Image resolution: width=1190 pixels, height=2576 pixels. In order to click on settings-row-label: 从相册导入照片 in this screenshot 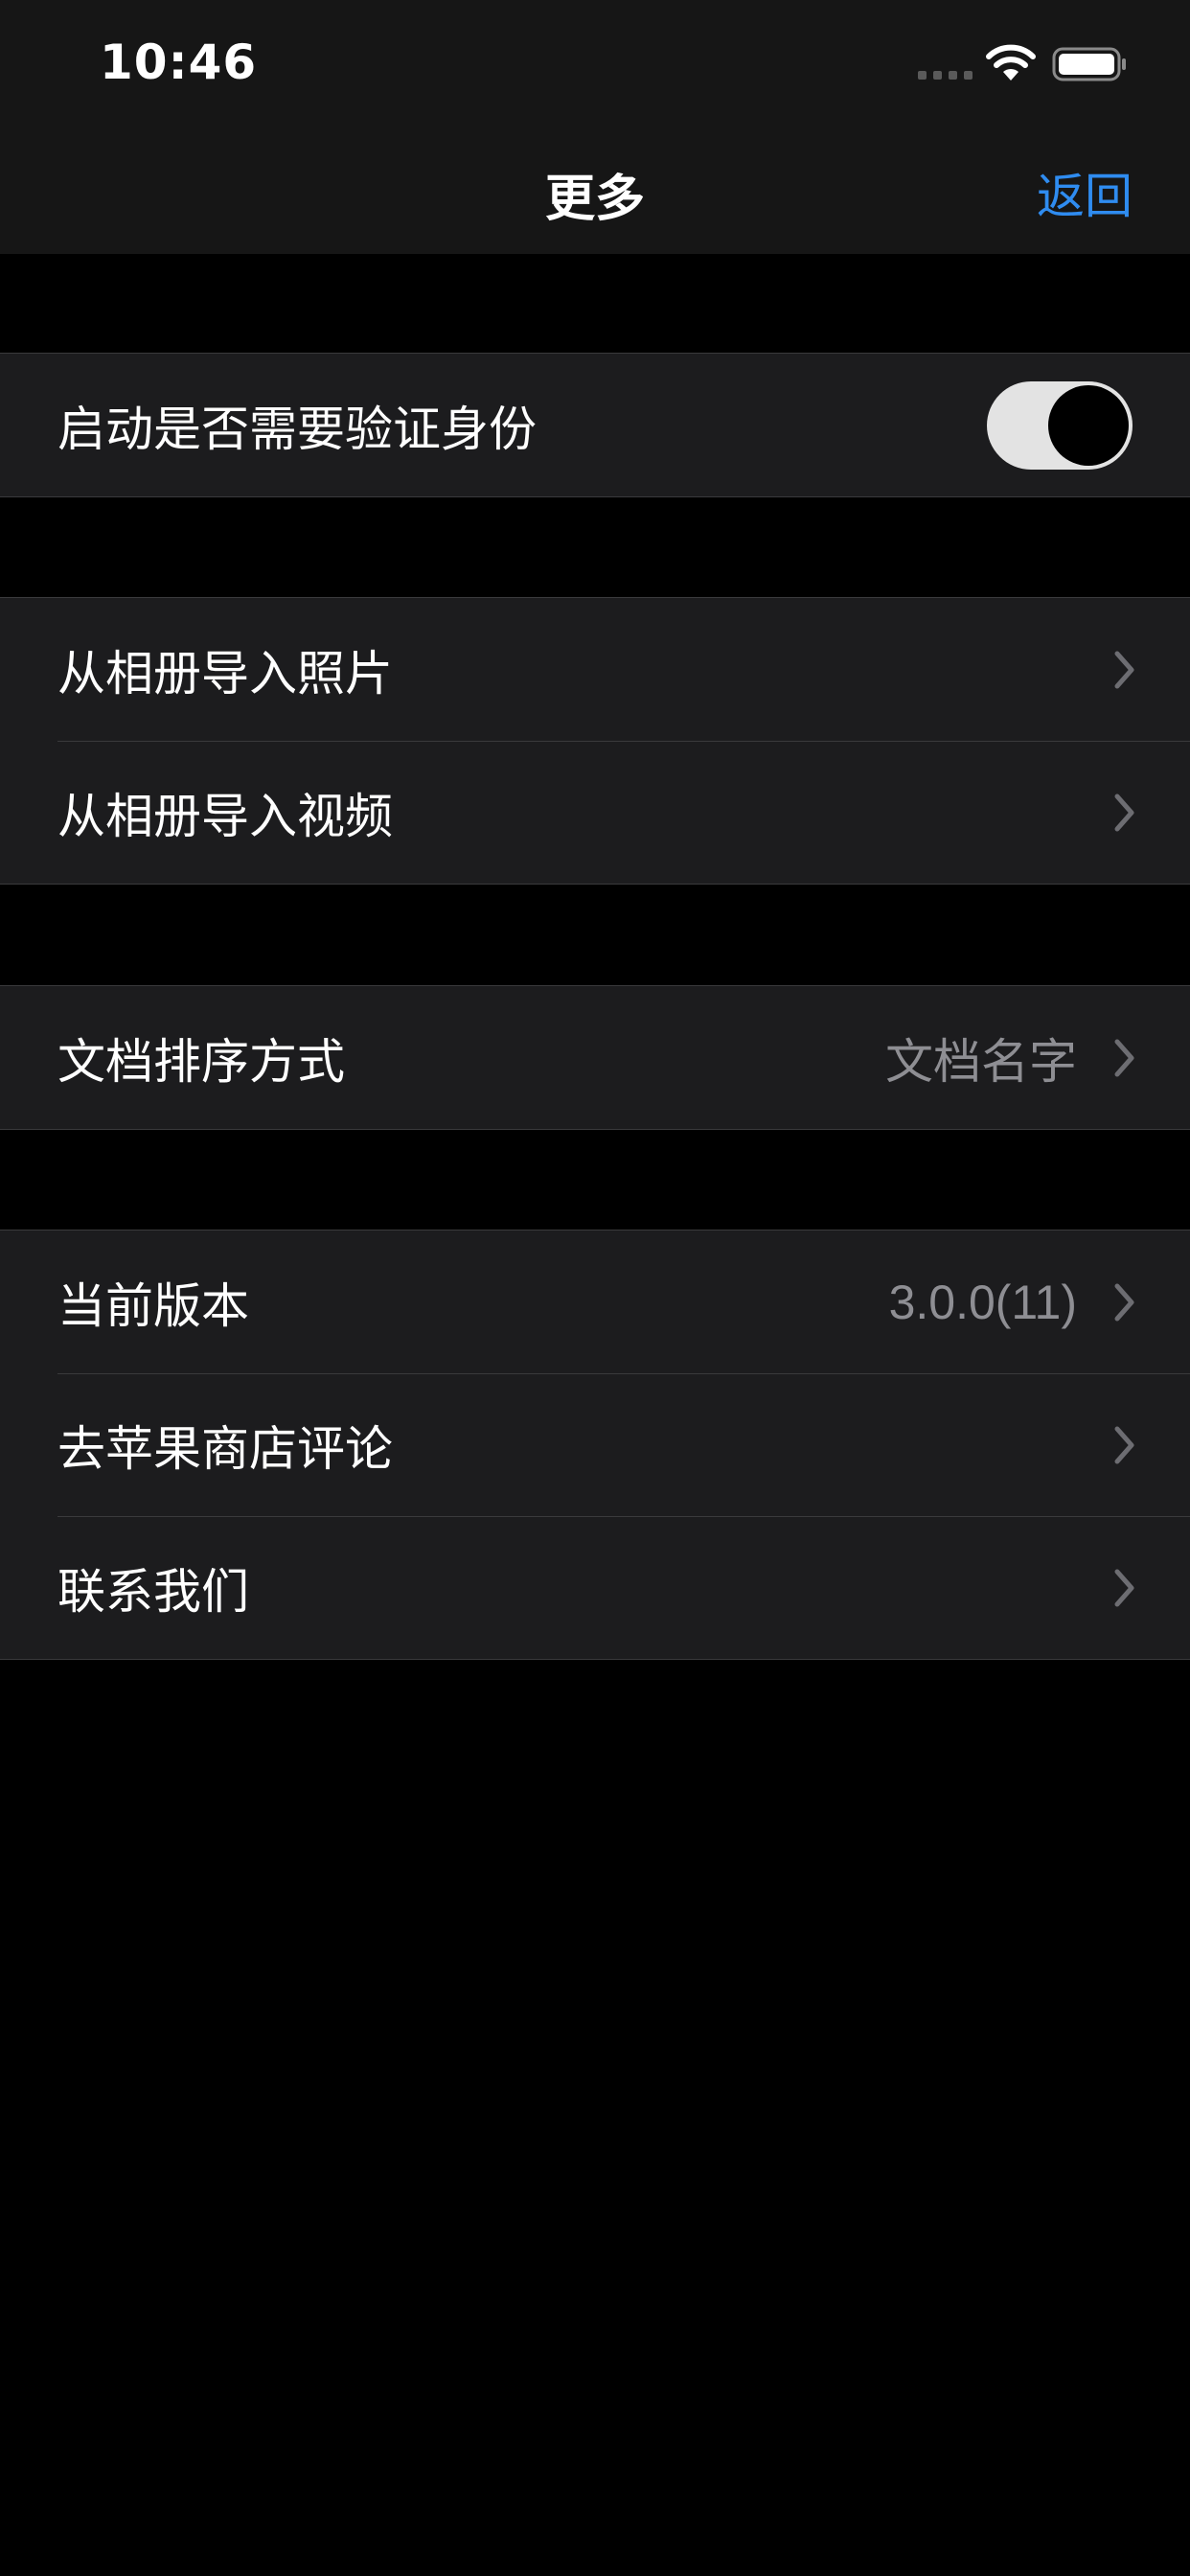, I will do `click(225, 673)`.